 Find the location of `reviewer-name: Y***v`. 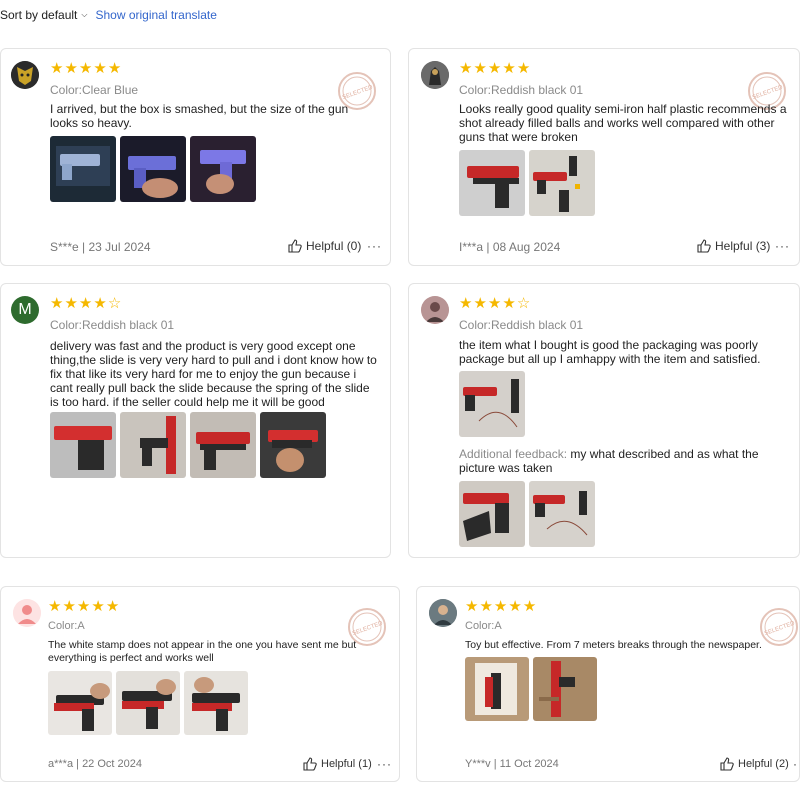

reviewer-name: Y***v is located at coordinates (478, 764).